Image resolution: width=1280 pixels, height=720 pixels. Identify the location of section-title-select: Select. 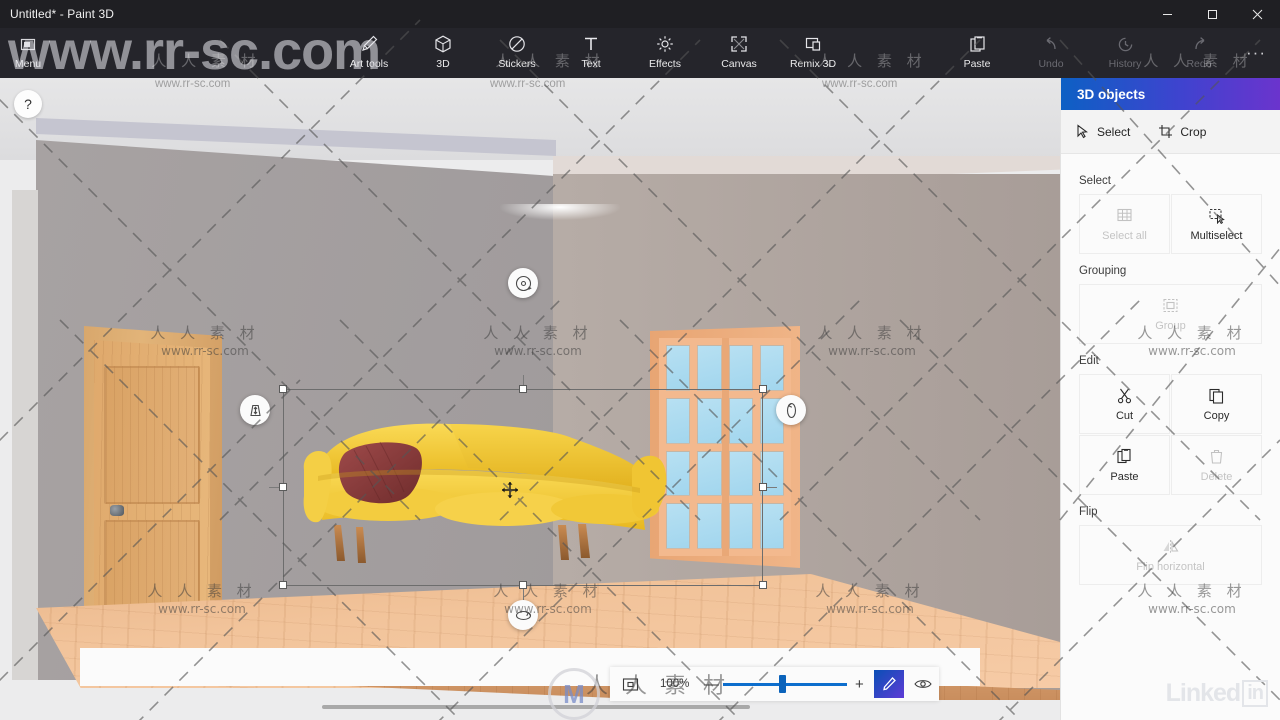
(1095, 181).